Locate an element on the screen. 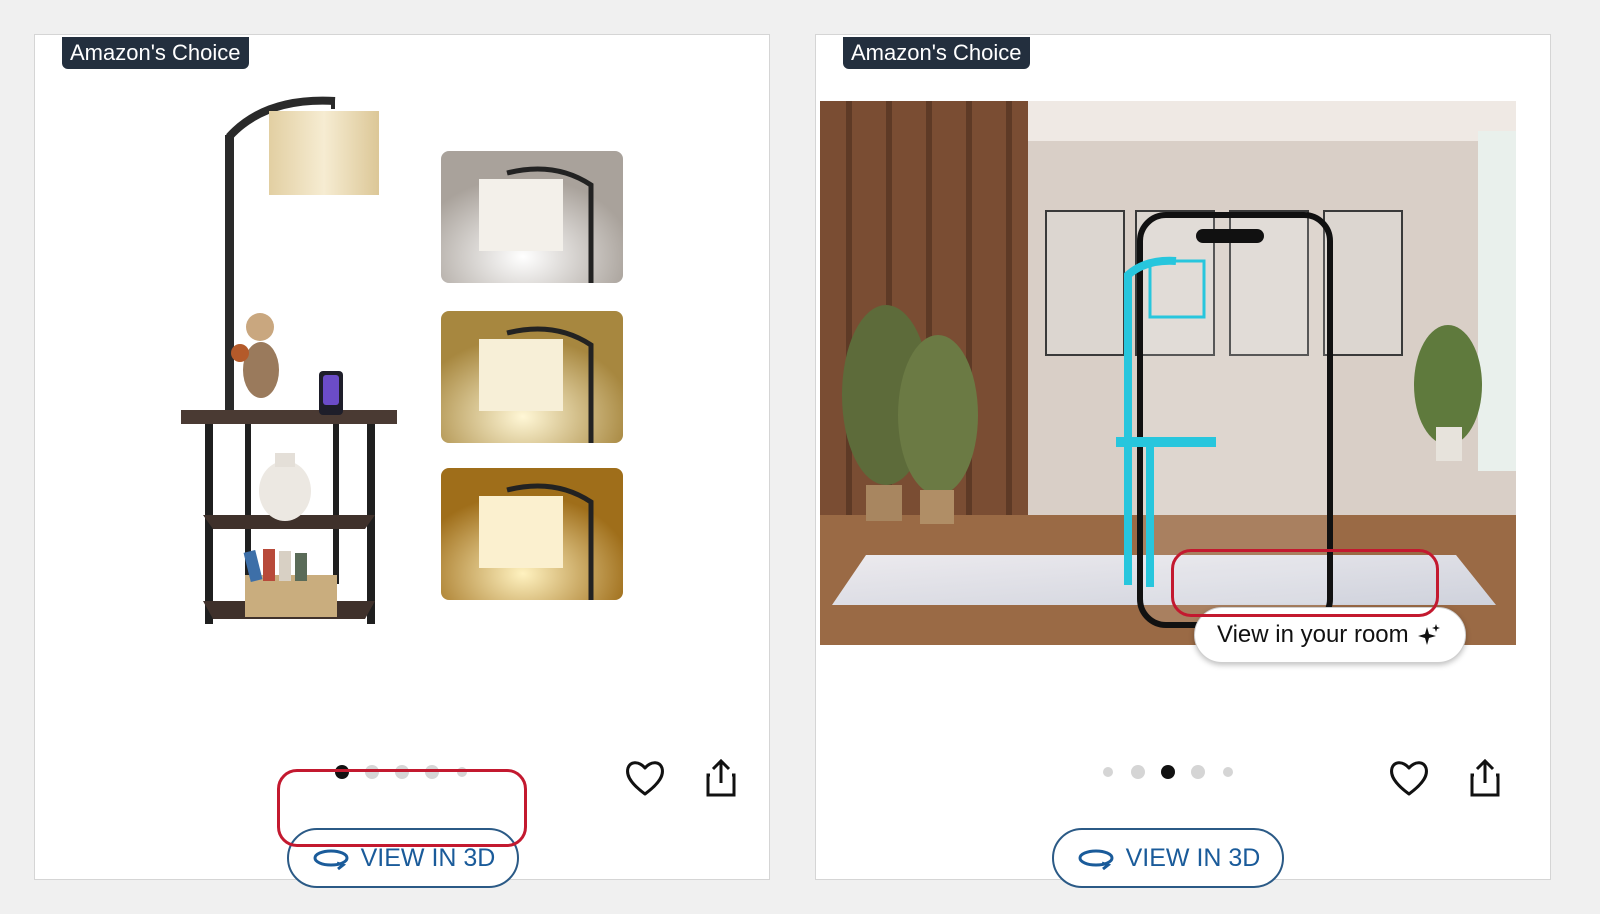 This screenshot has height=914, width=1600. view-in-your-room-button: View in your room is located at coordinates (1330, 635).